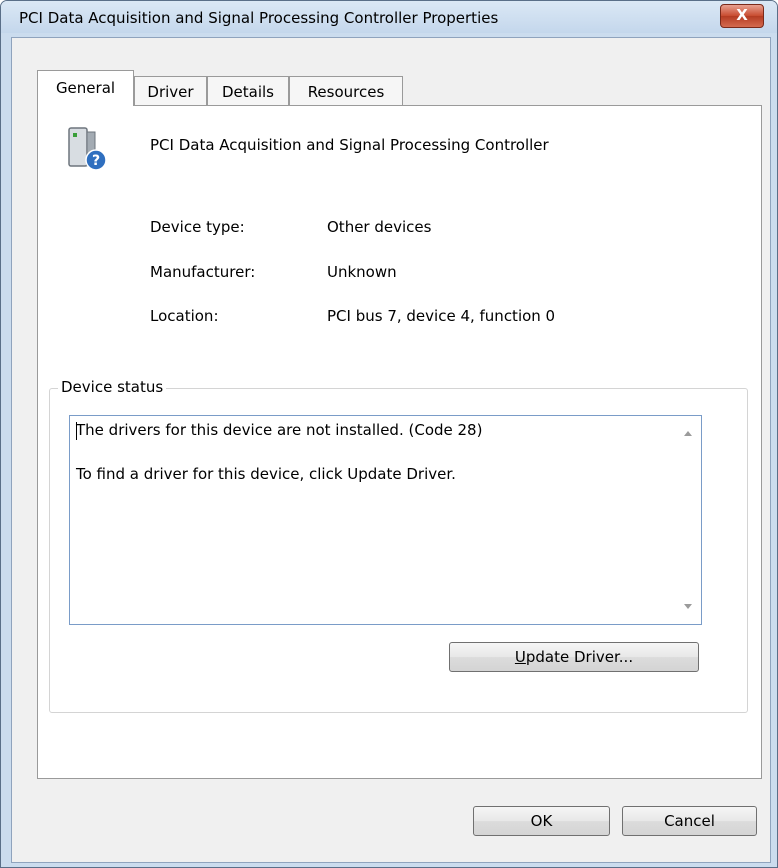  I want to click on tab-general: General, so click(85, 88).